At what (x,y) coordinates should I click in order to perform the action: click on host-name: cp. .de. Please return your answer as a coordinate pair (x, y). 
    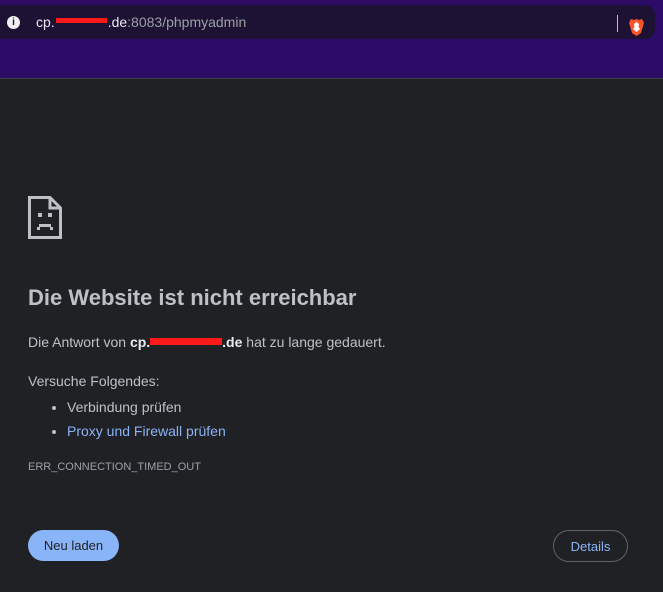
    Looking at the image, I should click on (186, 342).